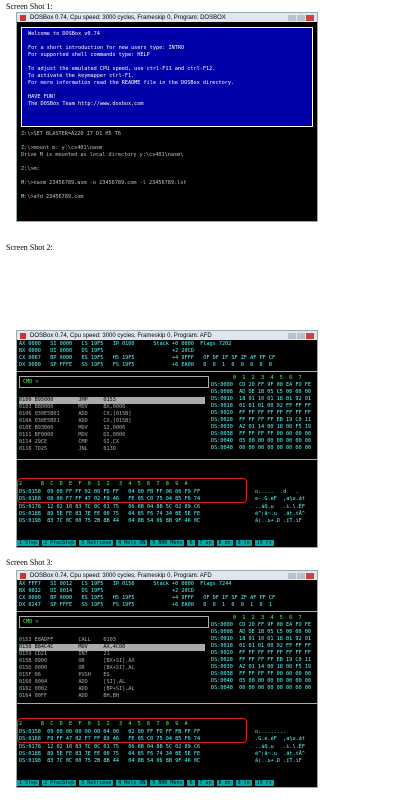 The image size is (406, 800). I want to click on ascii-row: .G.e.éF ,a¼u.át, so click(280, 739).